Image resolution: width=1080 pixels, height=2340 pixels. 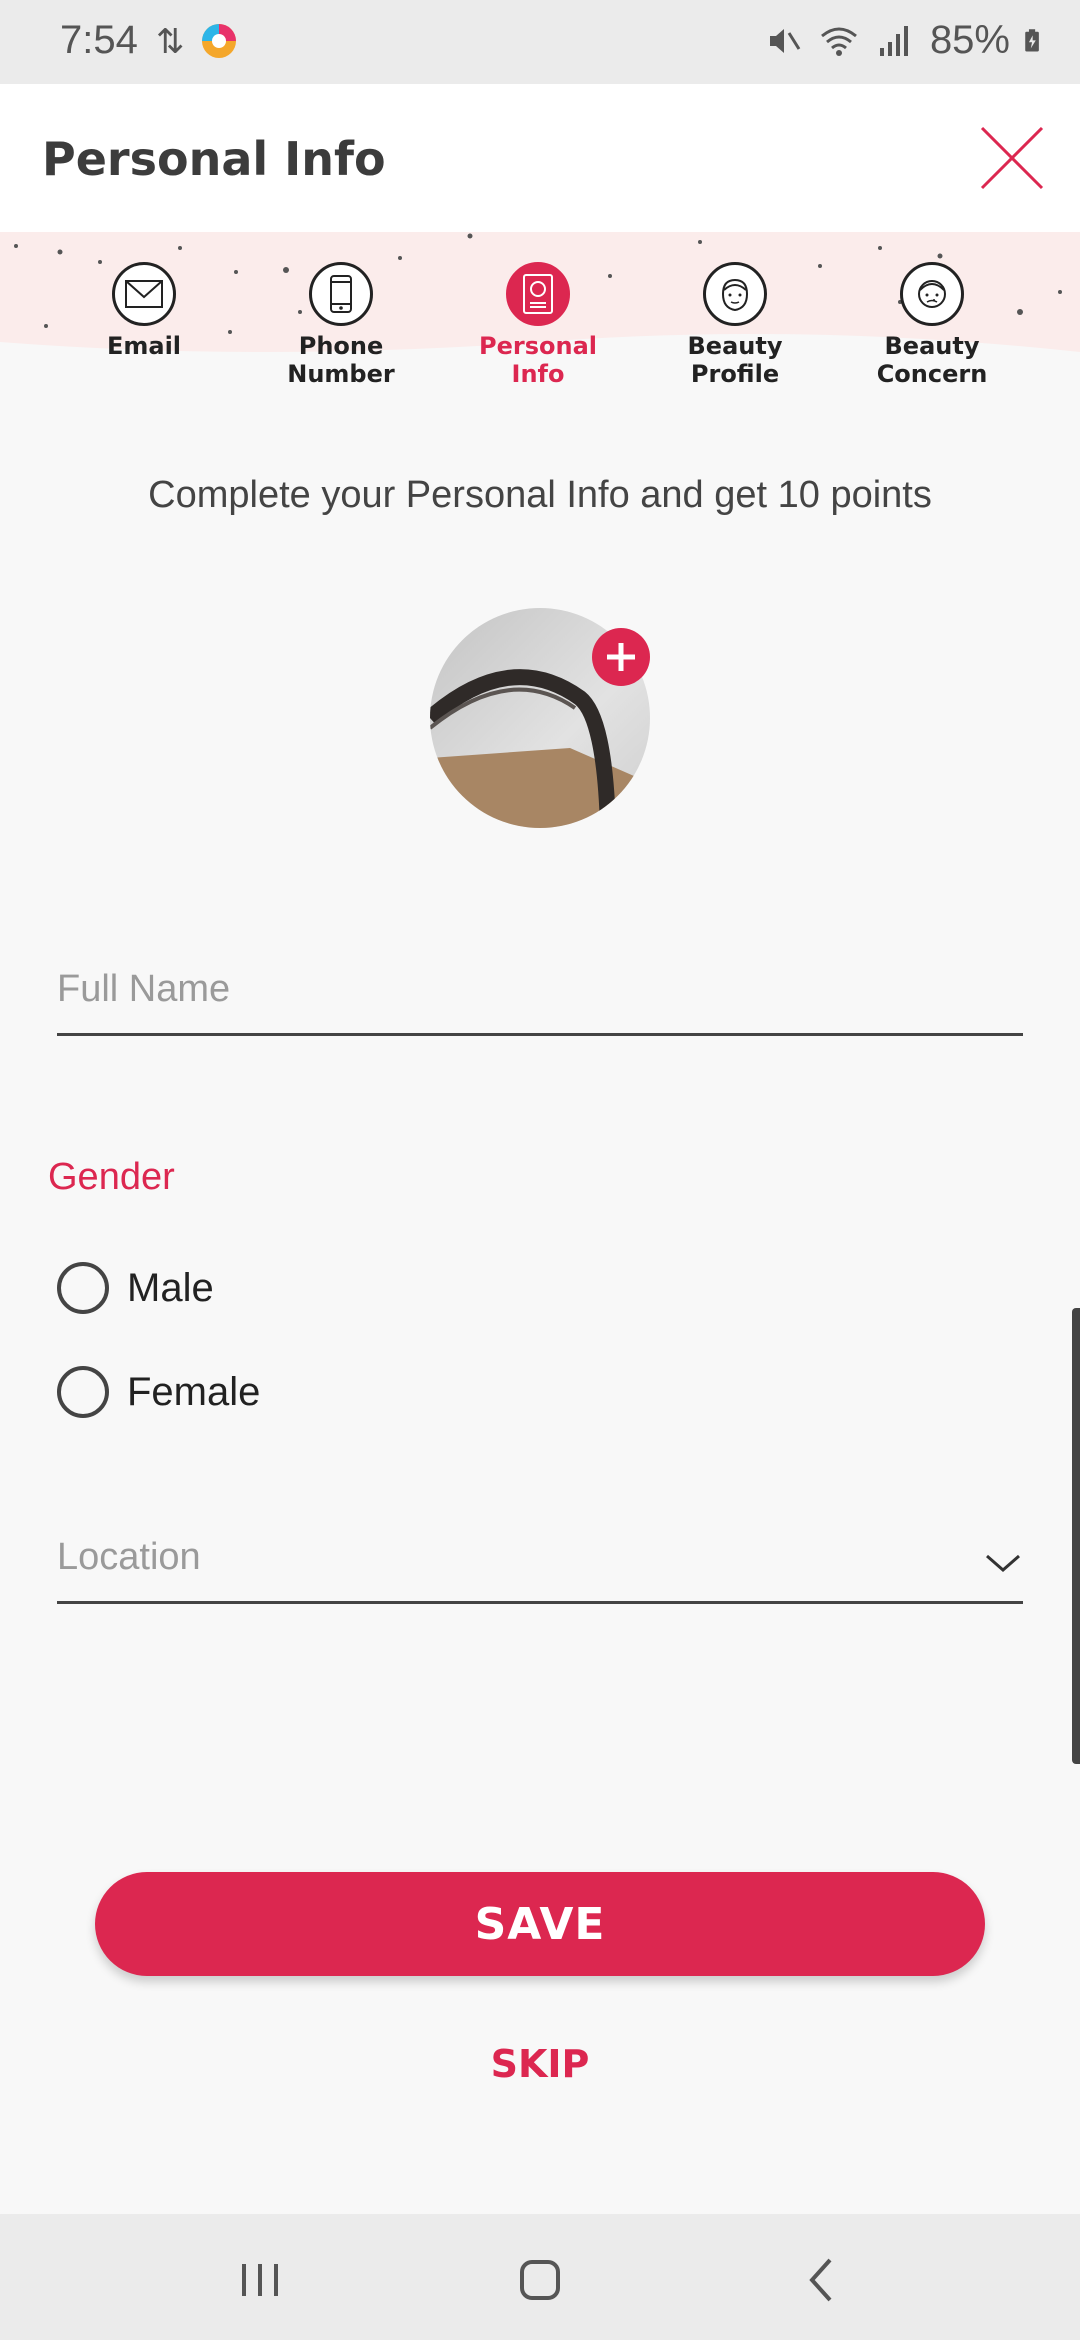 What do you see at coordinates (170, 42) in the screenshot?
I see `data-transfer-icon: ⇅` at bounding box center [170, 42].